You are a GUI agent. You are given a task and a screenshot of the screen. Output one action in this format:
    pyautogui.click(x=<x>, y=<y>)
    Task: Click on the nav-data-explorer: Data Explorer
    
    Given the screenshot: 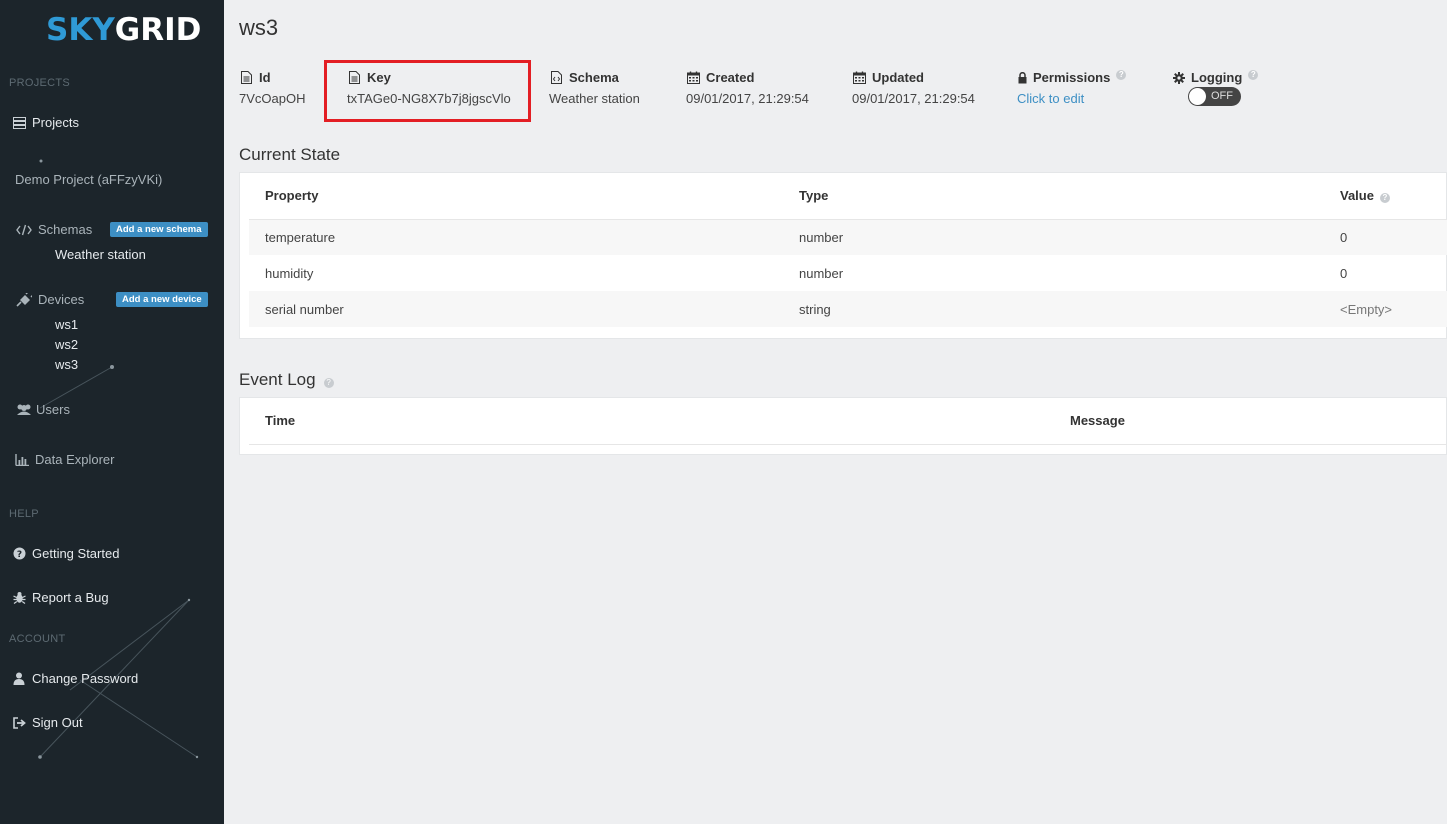 What is the action you would take?
    pyautogui.click(x=64, y=459)
    